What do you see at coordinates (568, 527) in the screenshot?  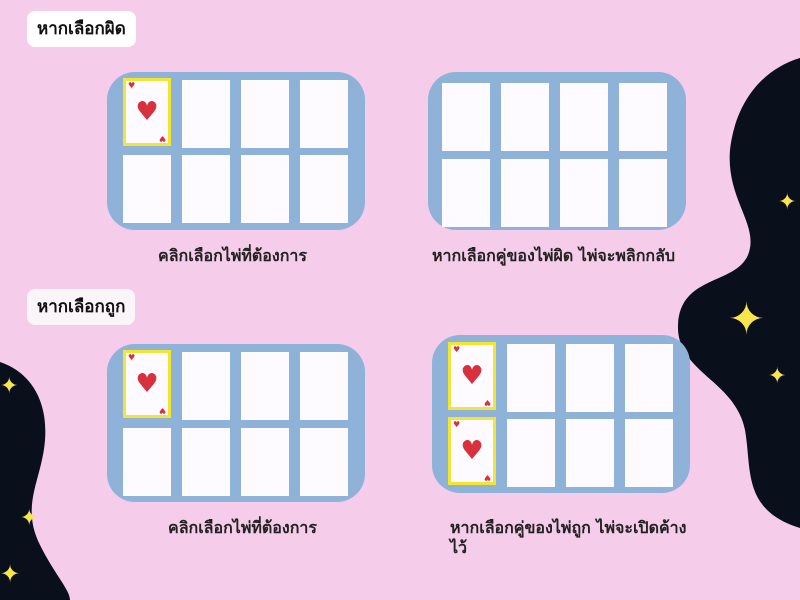 I see `right-matched-caption-line1: หากเลือกคู่ของไพ่ถูก ไพ่จะเปิดค้าง` at bounding box center [568, 527].